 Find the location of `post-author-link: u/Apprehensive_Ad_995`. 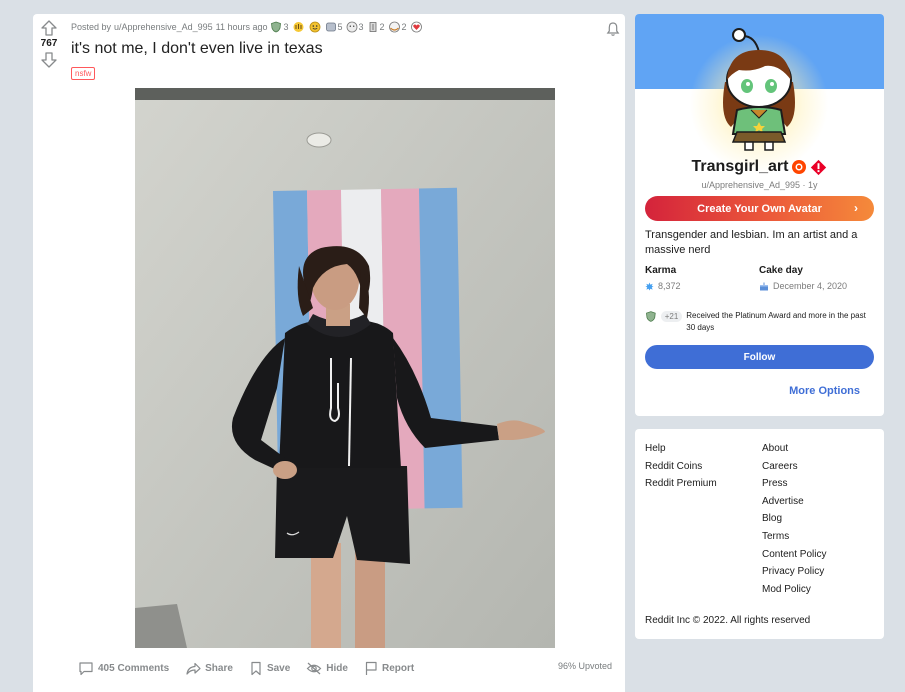

post-author-link: u/Apprehensive_Ad_995 is located at coordinates (163, 27).